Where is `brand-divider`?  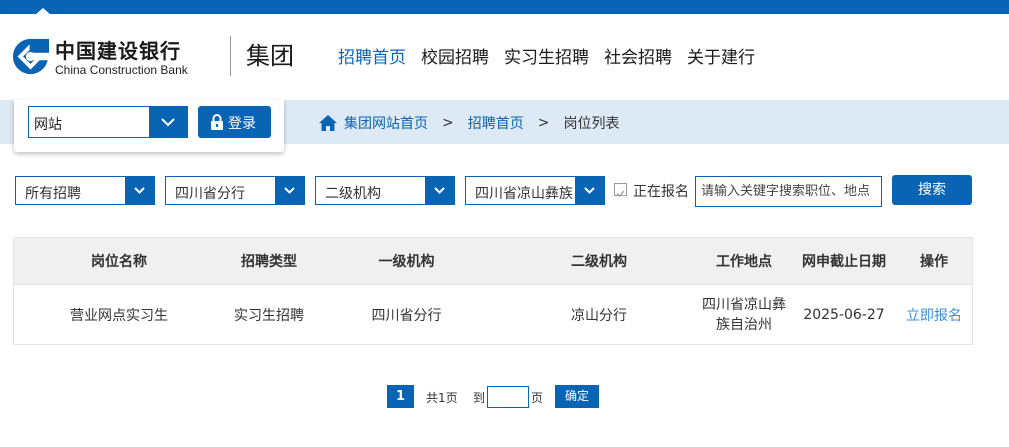 brand-divider is located at coordinates (230, 56).